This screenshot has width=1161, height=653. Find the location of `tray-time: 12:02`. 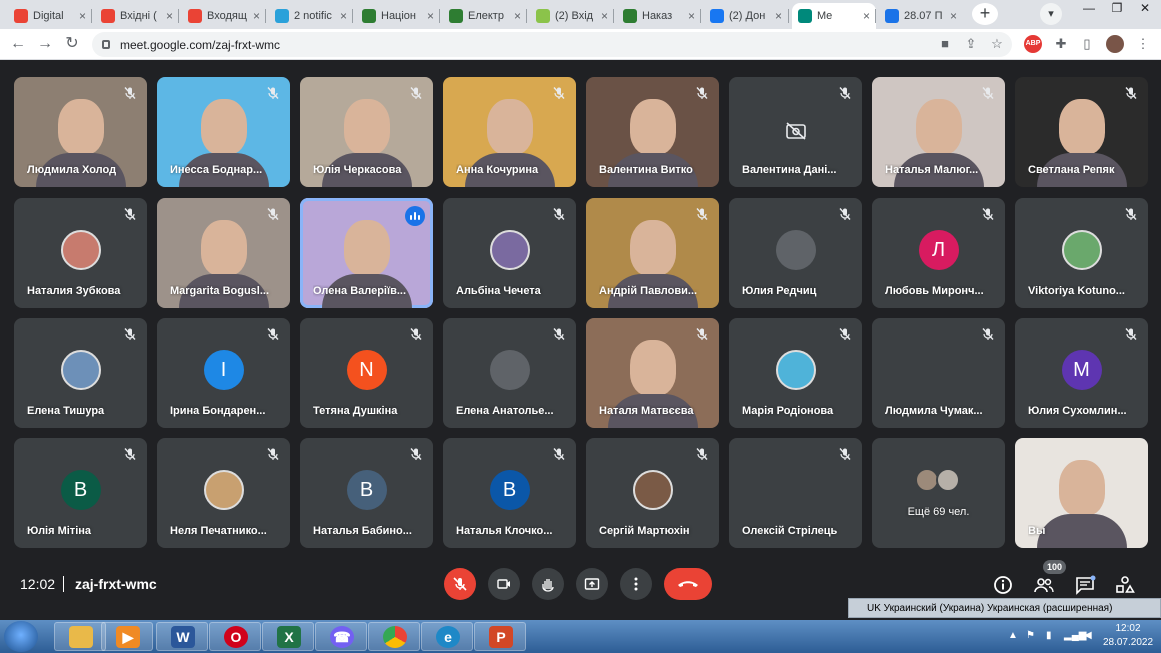

tray-time: 12:02 is located at coordinates (1128, 628).